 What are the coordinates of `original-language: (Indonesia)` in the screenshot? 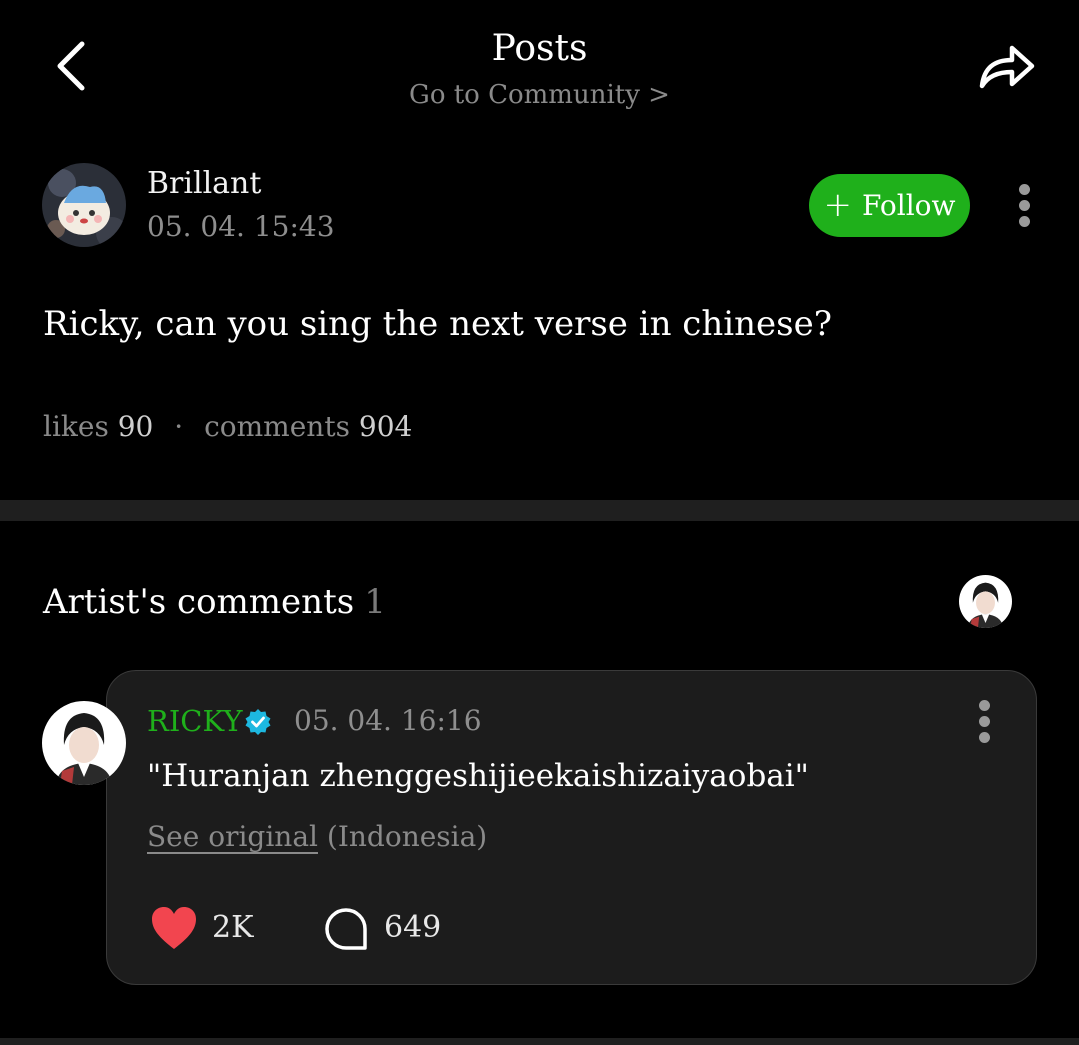 It's located at (407, 836).